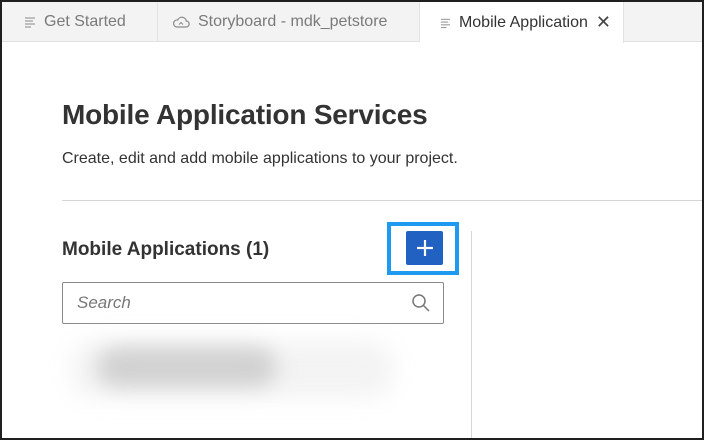 This screenshot has width=704, height=440. I want to click on divider, so click(382, 200).